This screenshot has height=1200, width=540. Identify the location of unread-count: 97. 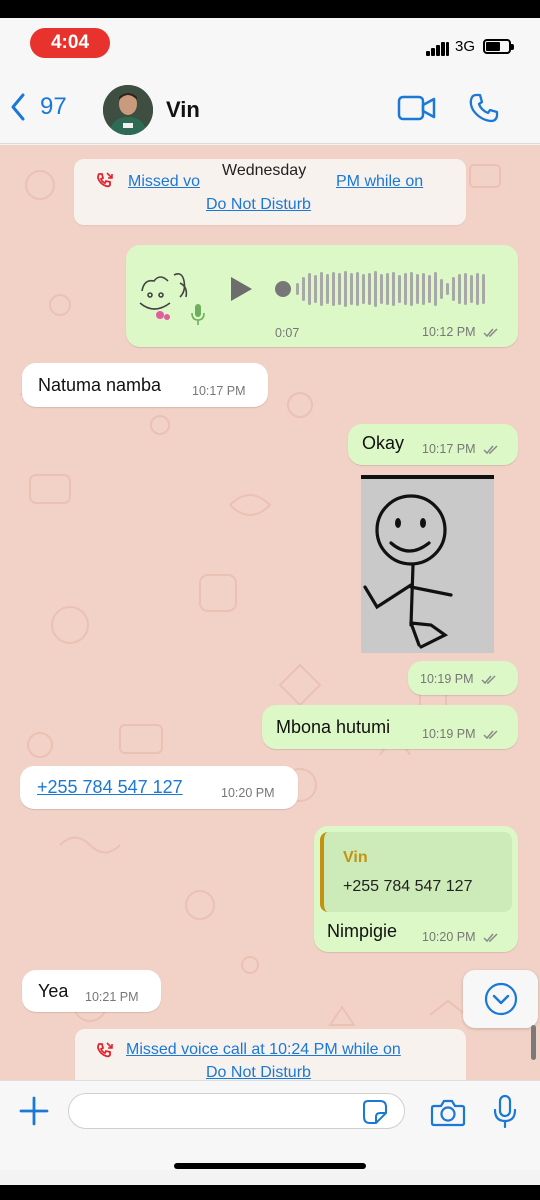
(53, 106).